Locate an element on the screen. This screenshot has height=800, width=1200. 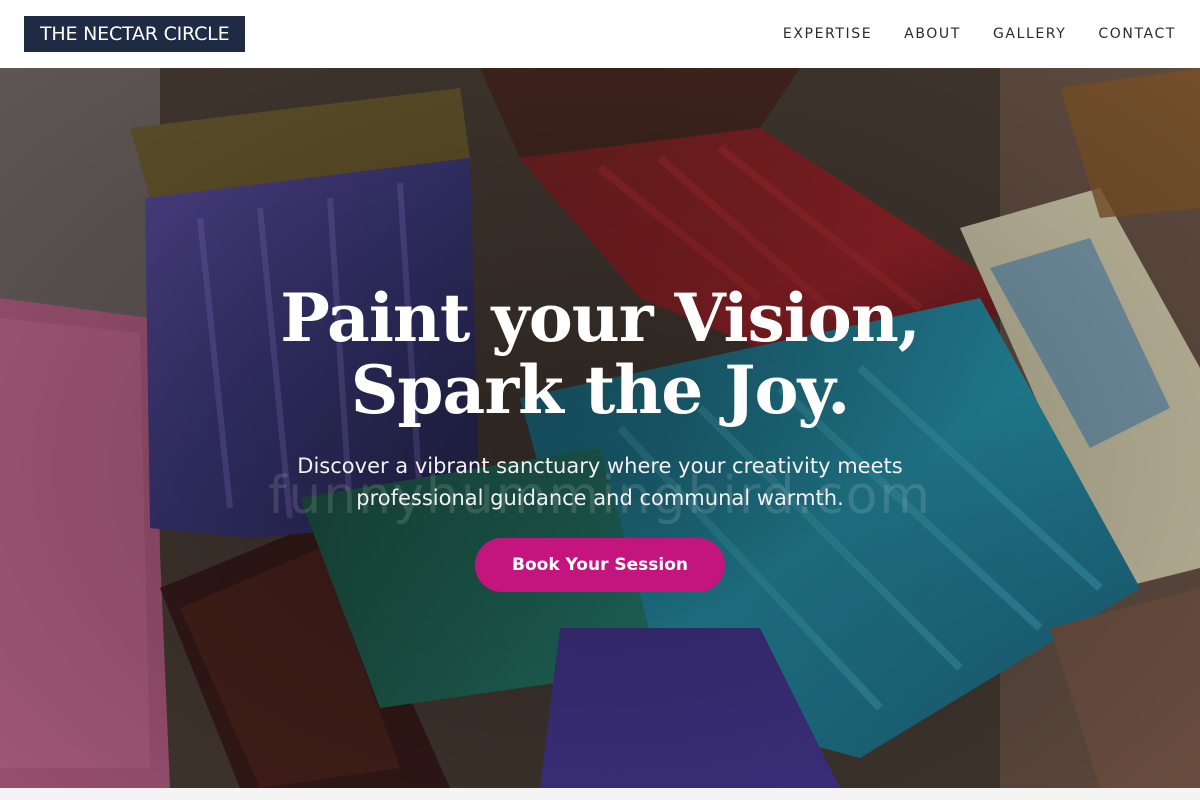
nav-link-gallery: GALLERY is located at coordinates (1029, 34).